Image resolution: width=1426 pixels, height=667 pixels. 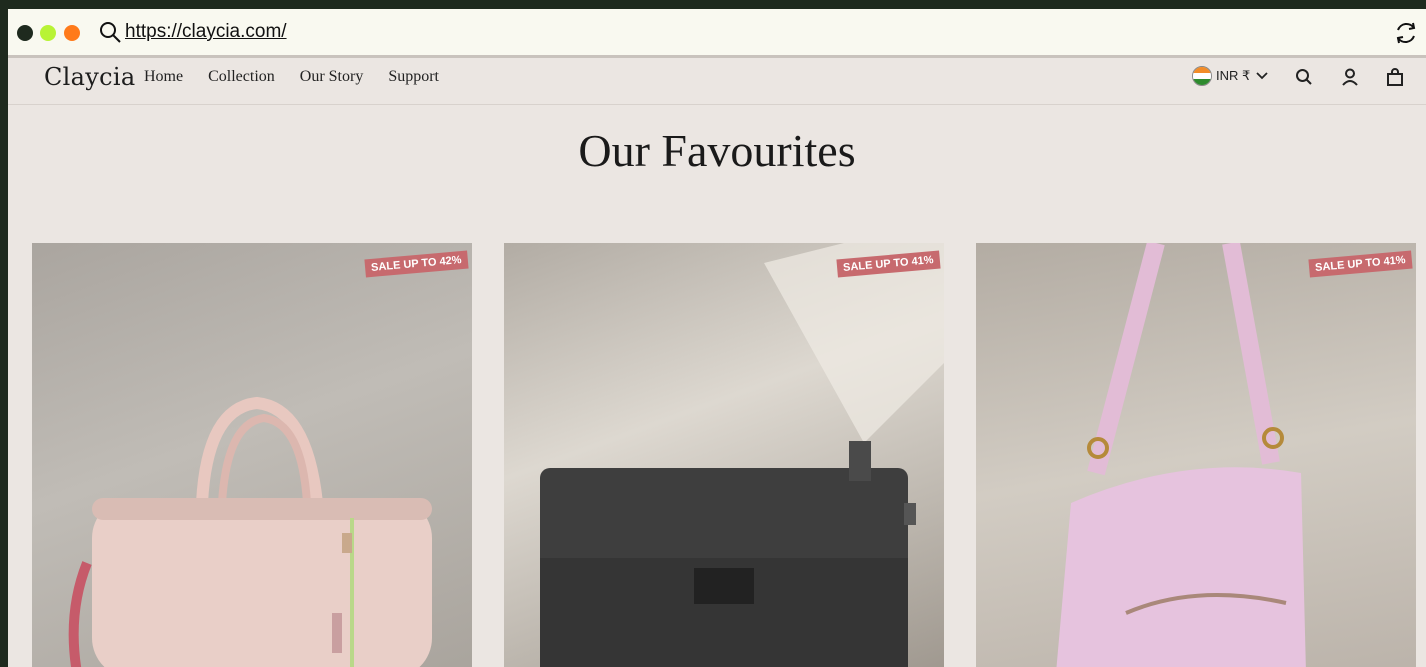 I want to click on currency-label: INR ₹, so click(x=1233, y=75).